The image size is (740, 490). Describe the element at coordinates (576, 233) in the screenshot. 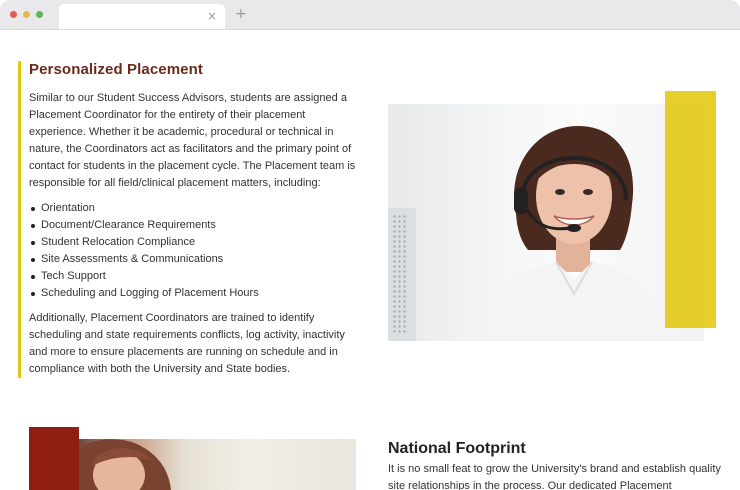

I see `agent-illustration` at that location.